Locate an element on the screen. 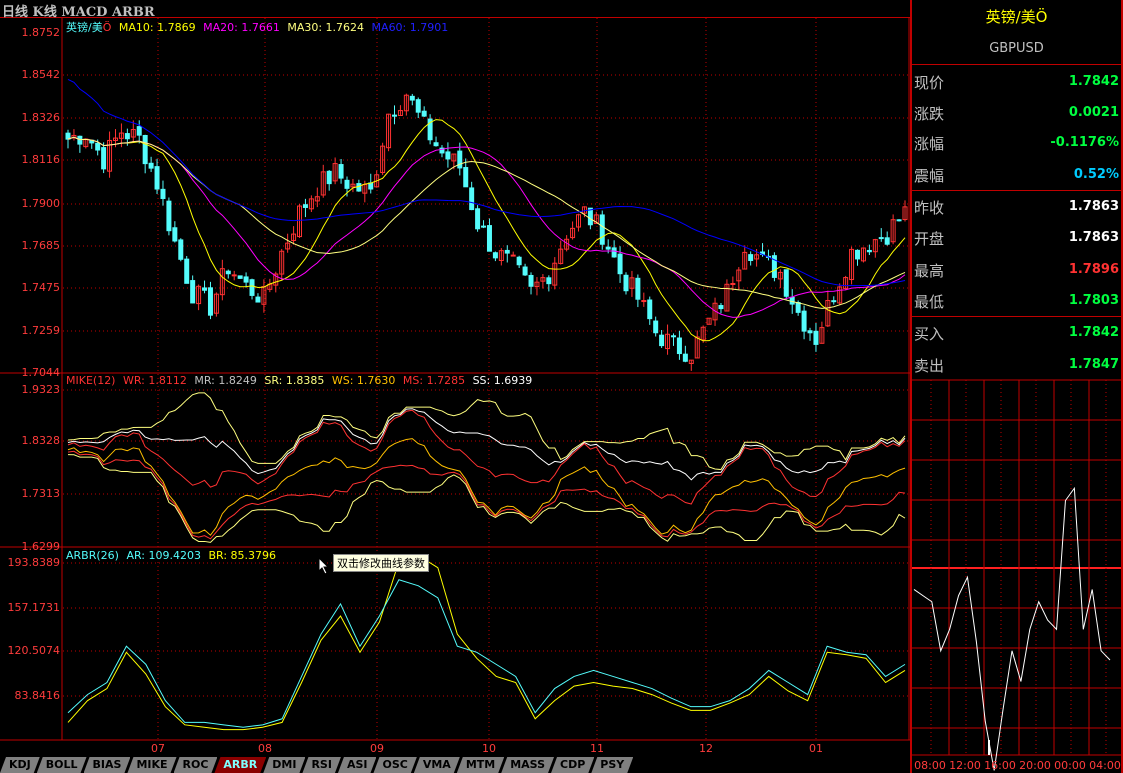 This screenshot has height=773, width=1123. tooltip: 双击修改曲线参数 is located at coordinates (381, 563).